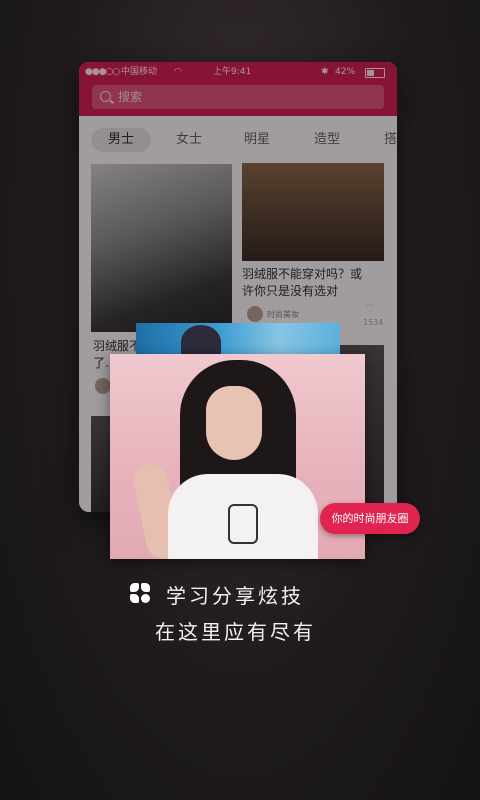 This screenshot has width=480, height=800. Describe the element at coordinates (283, 314) in the screenshot. I see `author-name: 时尚美妆` at that location.